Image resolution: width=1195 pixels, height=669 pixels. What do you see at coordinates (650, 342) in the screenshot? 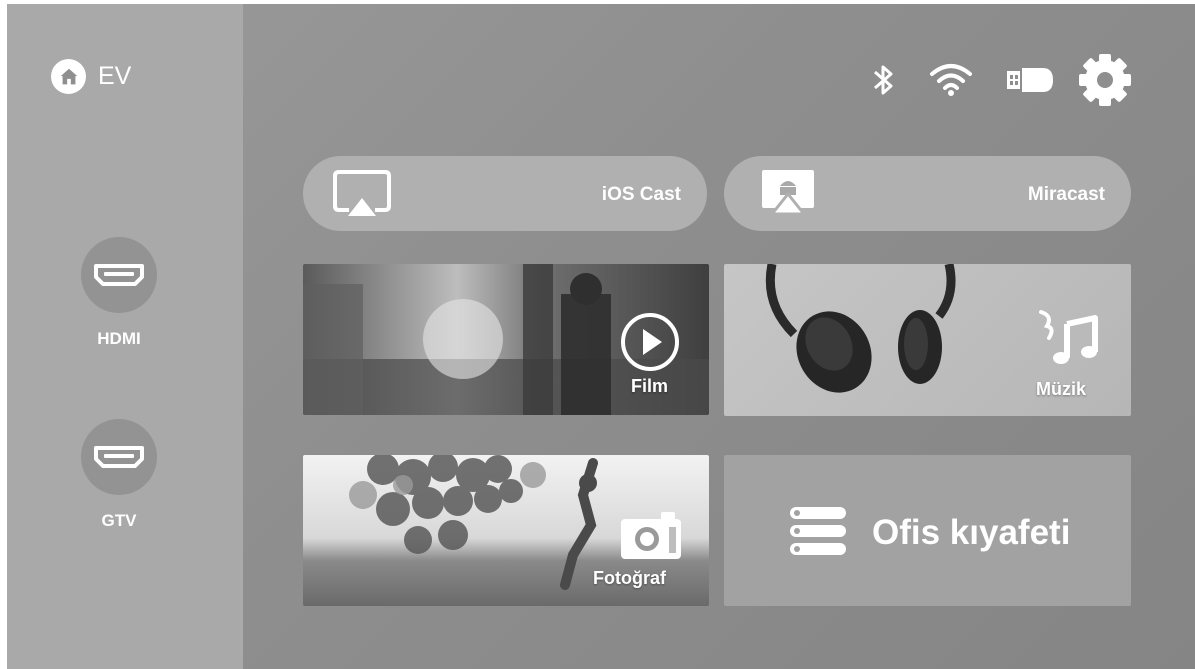
I see `play-icon` at bounding box center [650, 342].